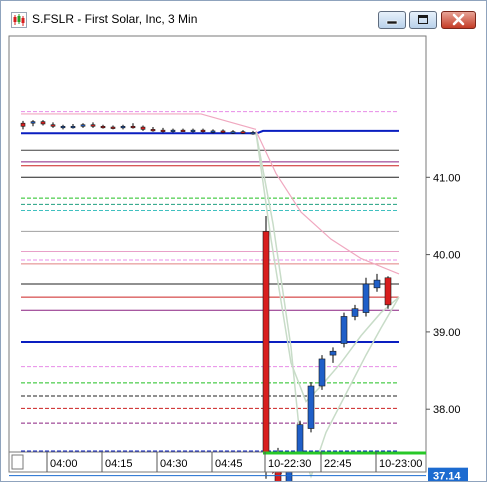 This screenshot has width=487, height=482. I want to click on x-axis-label: 10-23:00, so click(400, 464).